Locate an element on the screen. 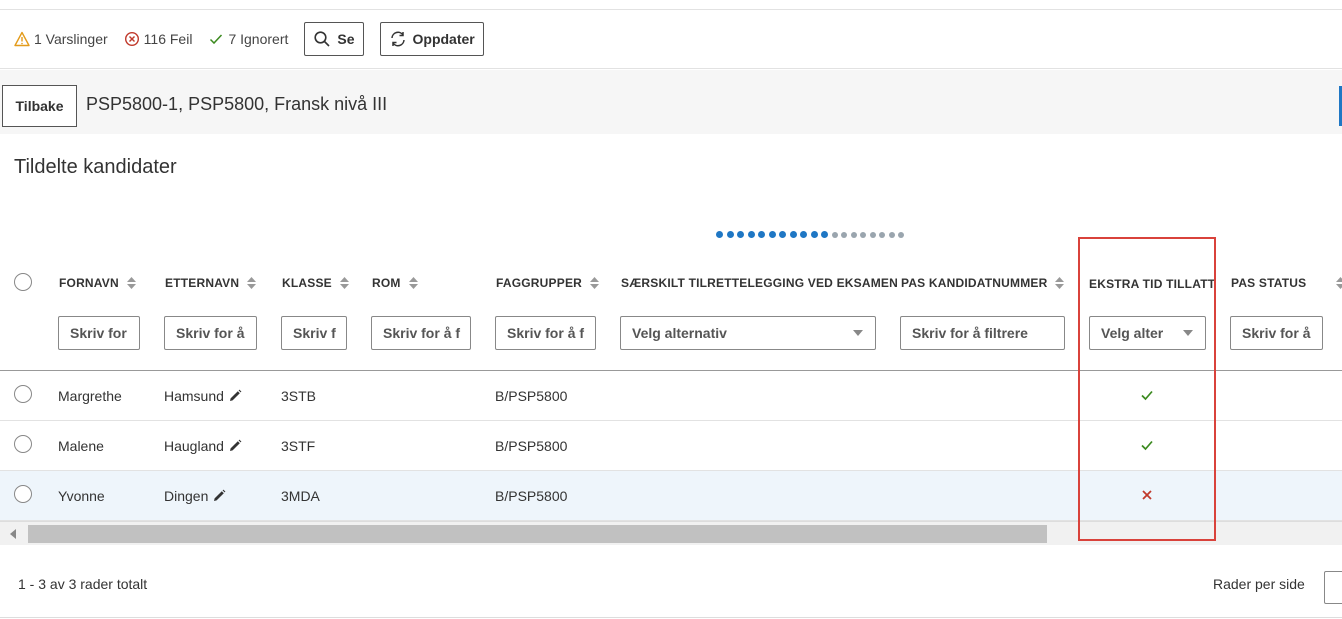 This screenshot has width=1342, height=619. section-title: Tildelte kandidater is located at coordinates (95, 167).